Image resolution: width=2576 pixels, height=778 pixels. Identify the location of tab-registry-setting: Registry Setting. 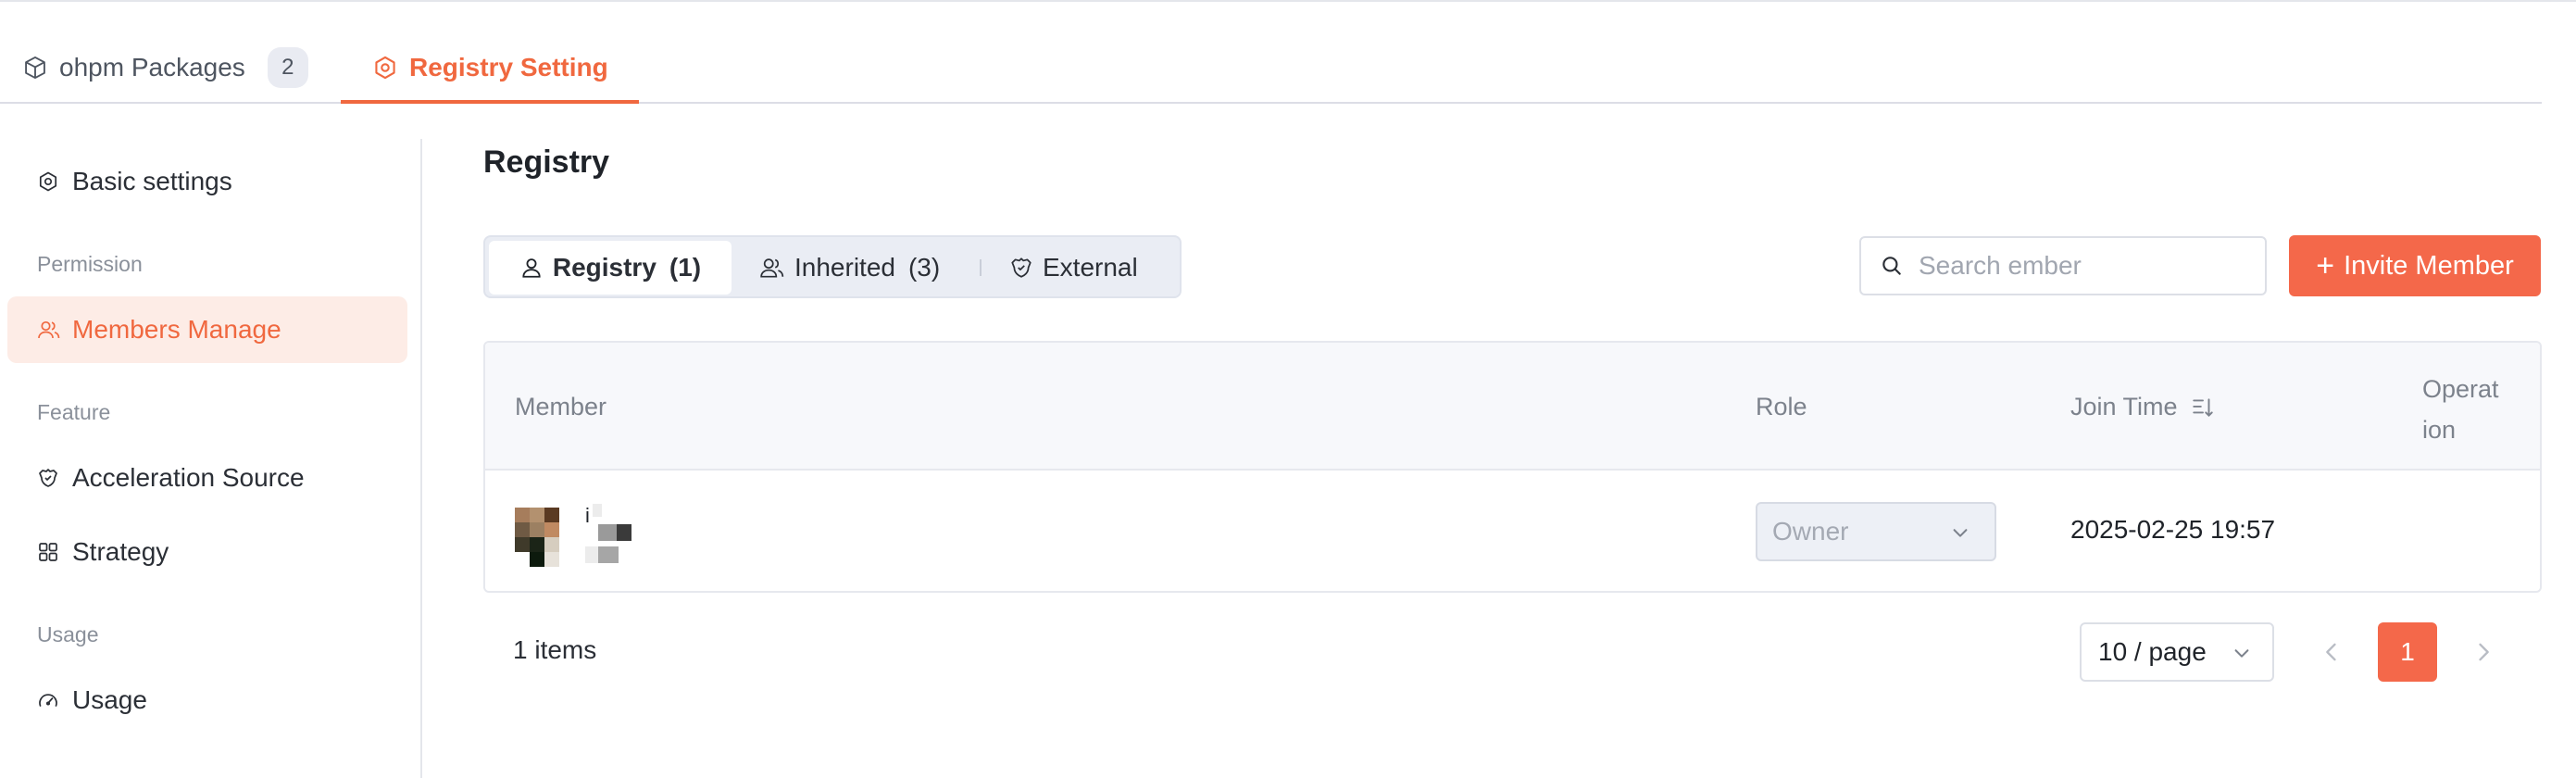
(490, 68).